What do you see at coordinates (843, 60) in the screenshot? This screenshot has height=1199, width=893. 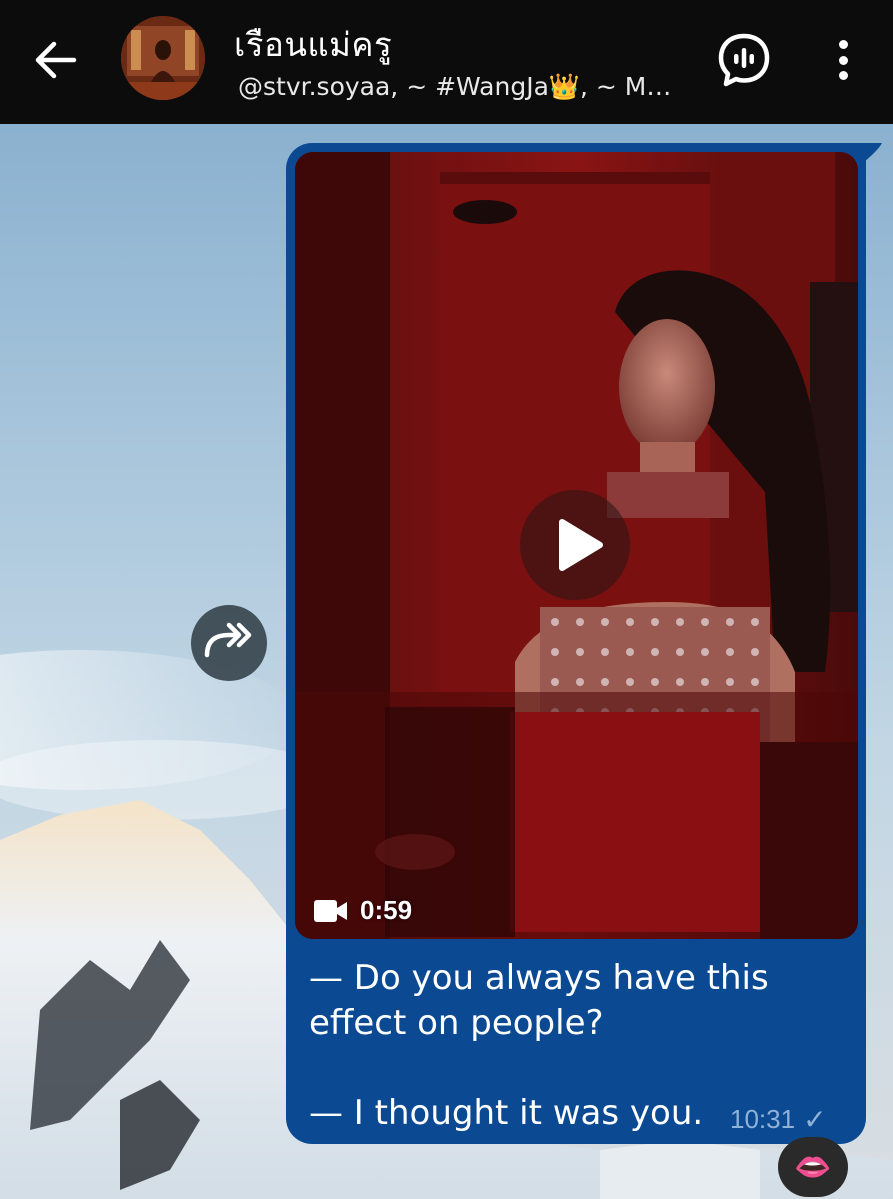 I see `more-options-button` at bounding box center [843, 60].